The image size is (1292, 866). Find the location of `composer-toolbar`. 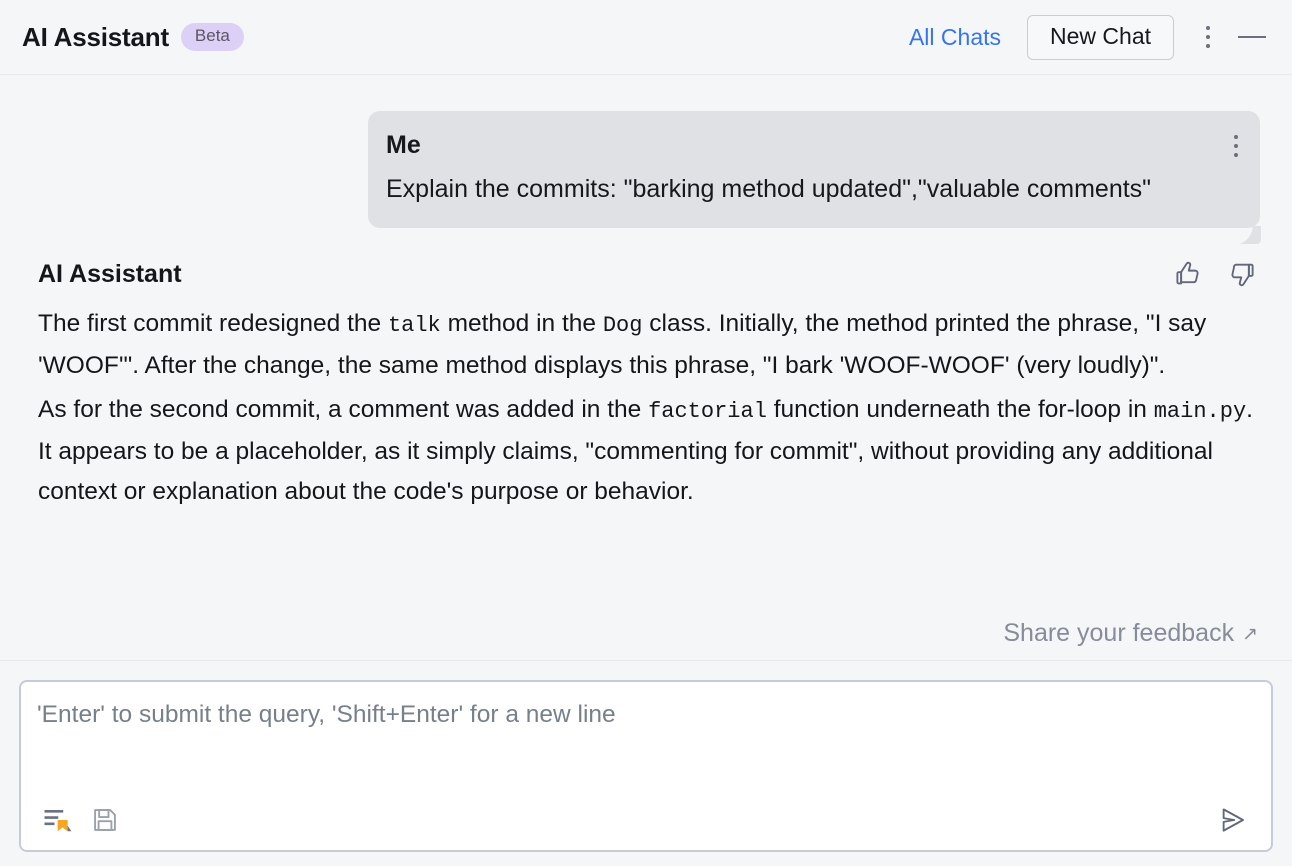

composer-toolbar is located at coordinates (646, 820).